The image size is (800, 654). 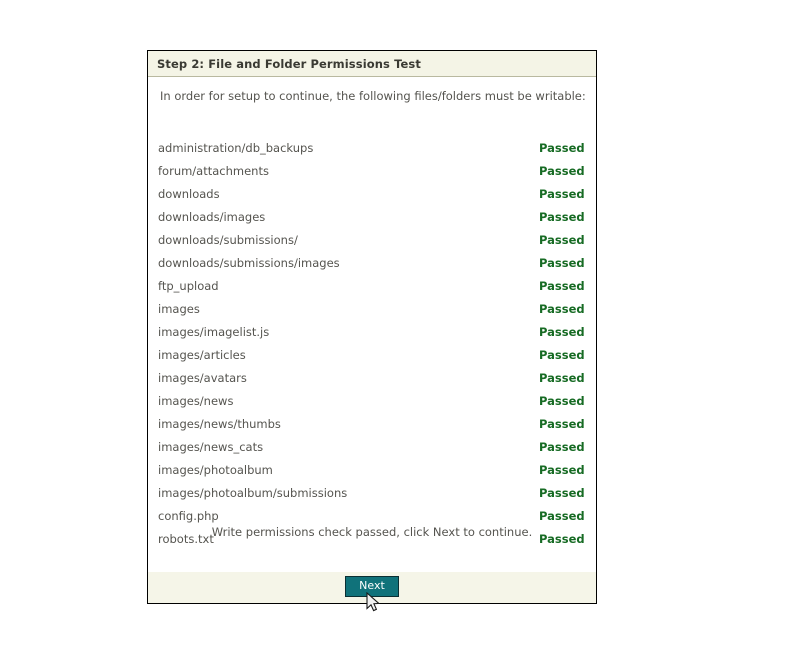 I want to click on table-row: downloads Passed, so click(x=372, y=194).